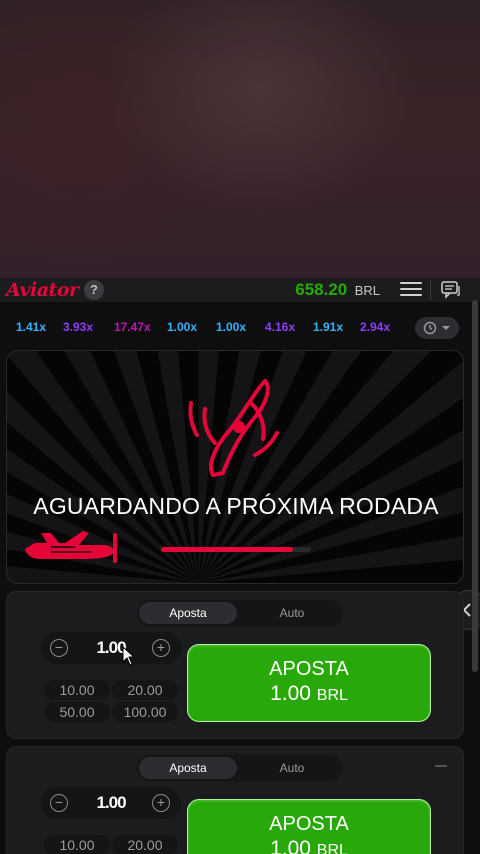 This screenshot has height=854, width=480. What do you see at coordinates (71, 547) in the screenshot?
I see `airplane-icon` at bounding box center [71, 547].